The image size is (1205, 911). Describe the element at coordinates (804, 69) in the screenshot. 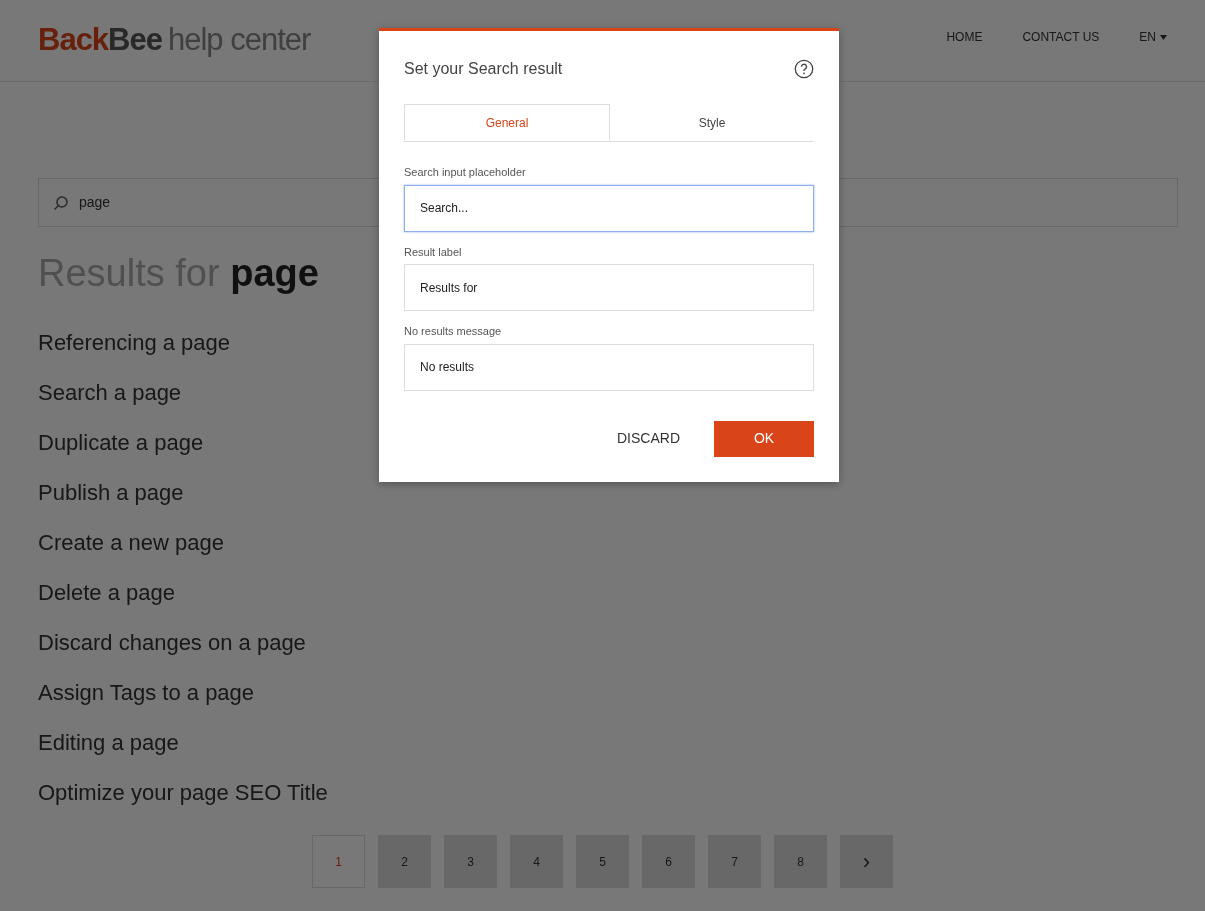

I see `help-icon` at that location.